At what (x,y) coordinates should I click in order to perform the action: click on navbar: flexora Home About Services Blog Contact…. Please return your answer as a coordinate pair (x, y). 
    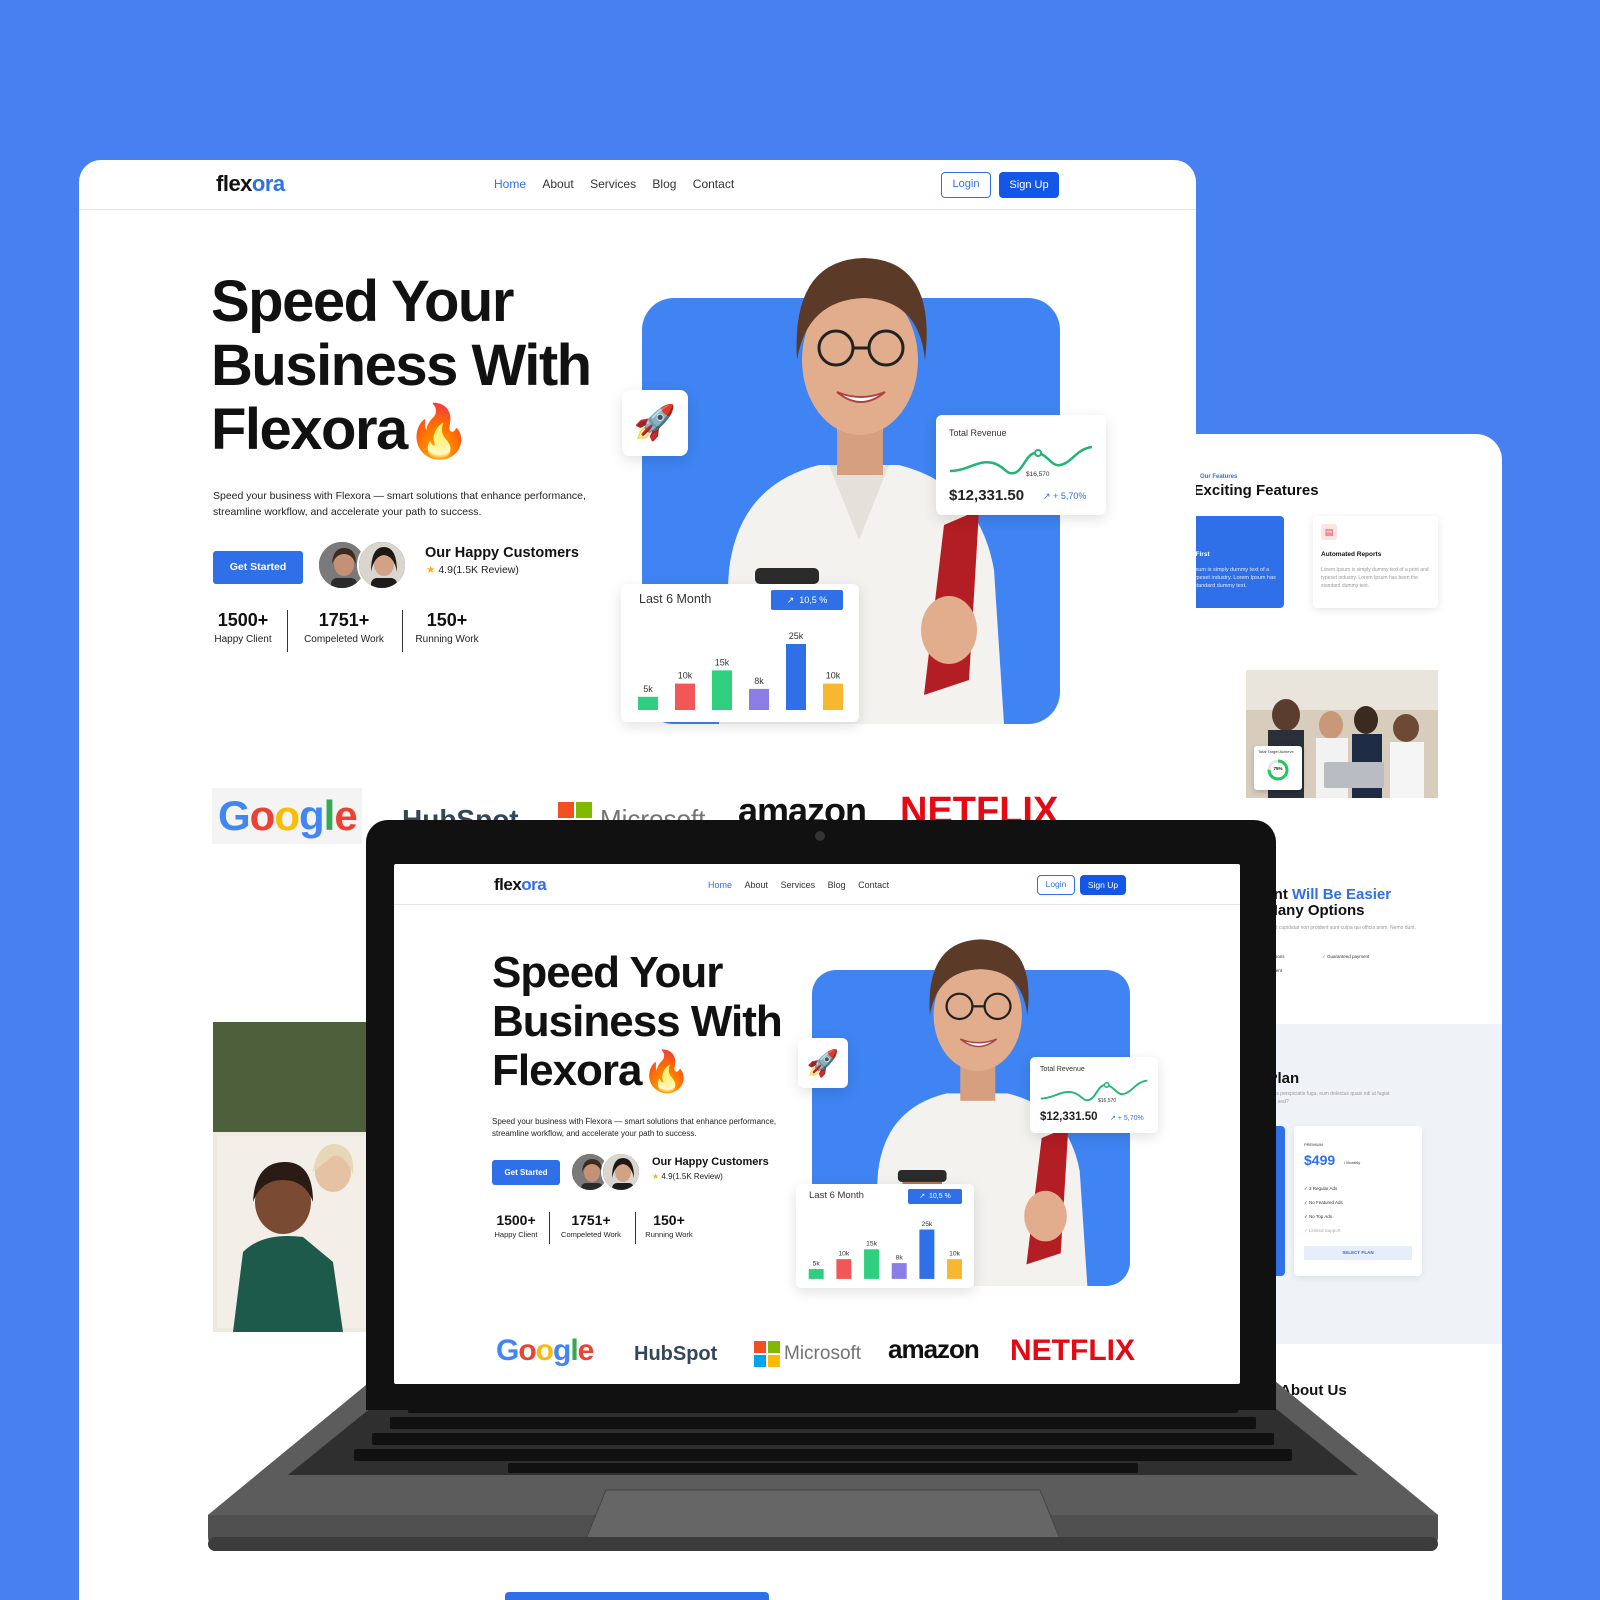
    Looking at the image, I should click on (637, 185).